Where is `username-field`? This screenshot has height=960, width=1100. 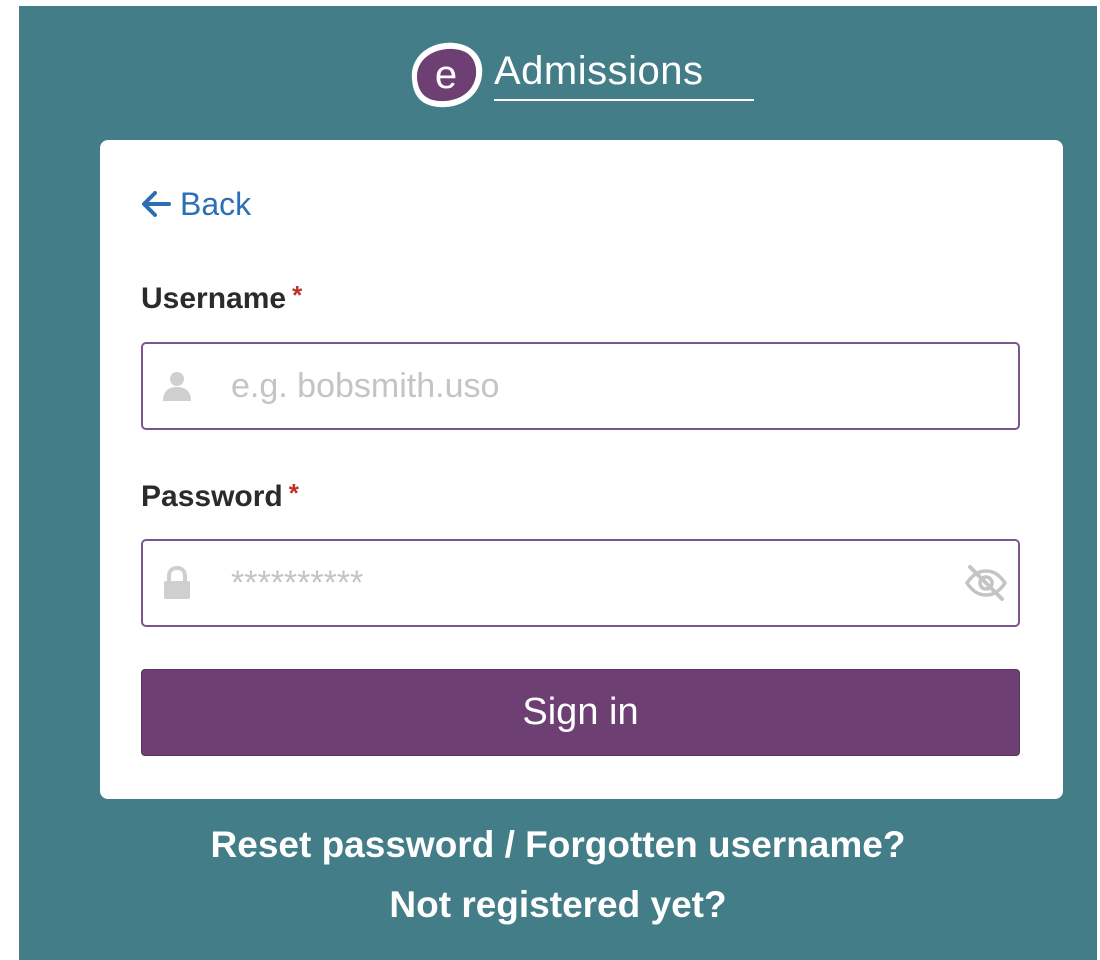 username-field is located at coordinates (580, 386).